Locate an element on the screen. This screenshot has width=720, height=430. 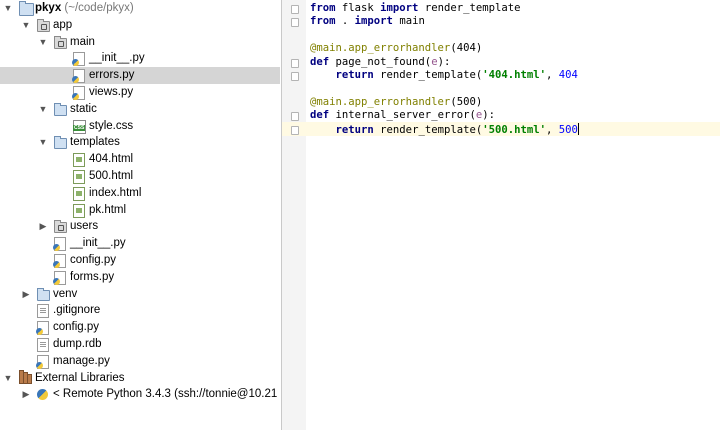
code-token: from is located at coordinates (323, 8).